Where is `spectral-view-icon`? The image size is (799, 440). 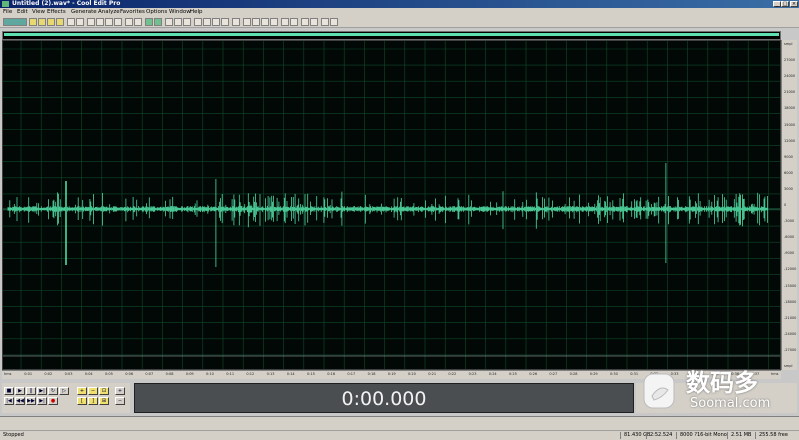 spectral-view-icon is located at coordinates (158, 22).